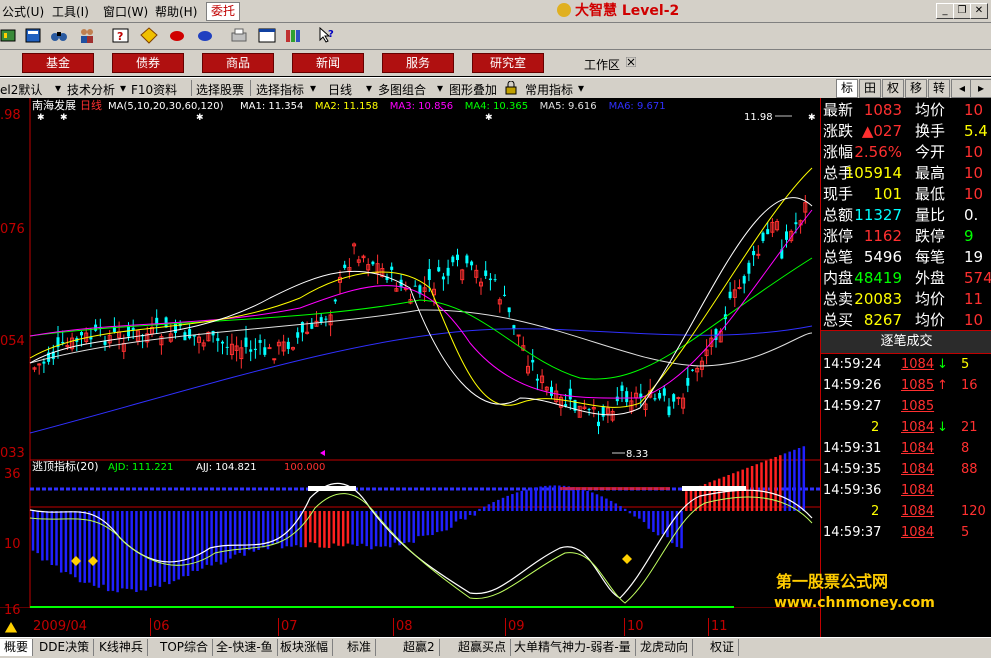 Image resolution: width=991 pixels, height=658 pixels. I want to click on binoculars-icon, so click(59, 35).